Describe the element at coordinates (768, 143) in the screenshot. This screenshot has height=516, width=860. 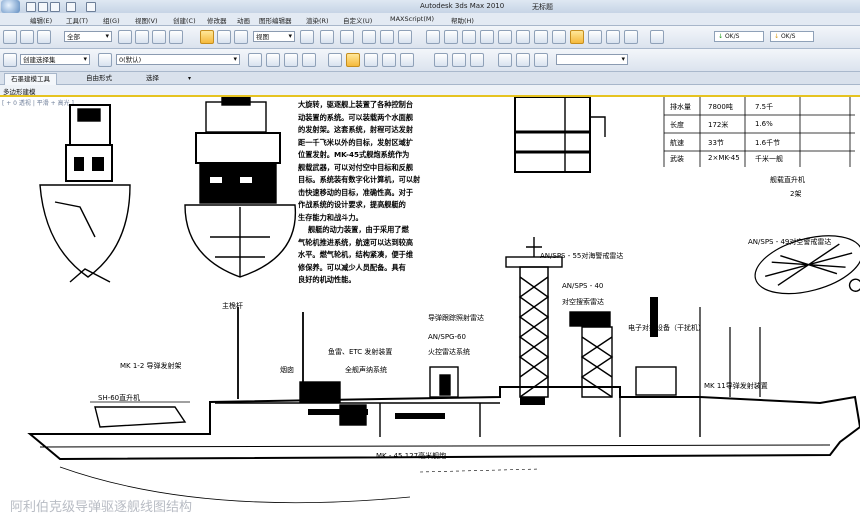
I see `table-cell: 1.6千节` at that location.